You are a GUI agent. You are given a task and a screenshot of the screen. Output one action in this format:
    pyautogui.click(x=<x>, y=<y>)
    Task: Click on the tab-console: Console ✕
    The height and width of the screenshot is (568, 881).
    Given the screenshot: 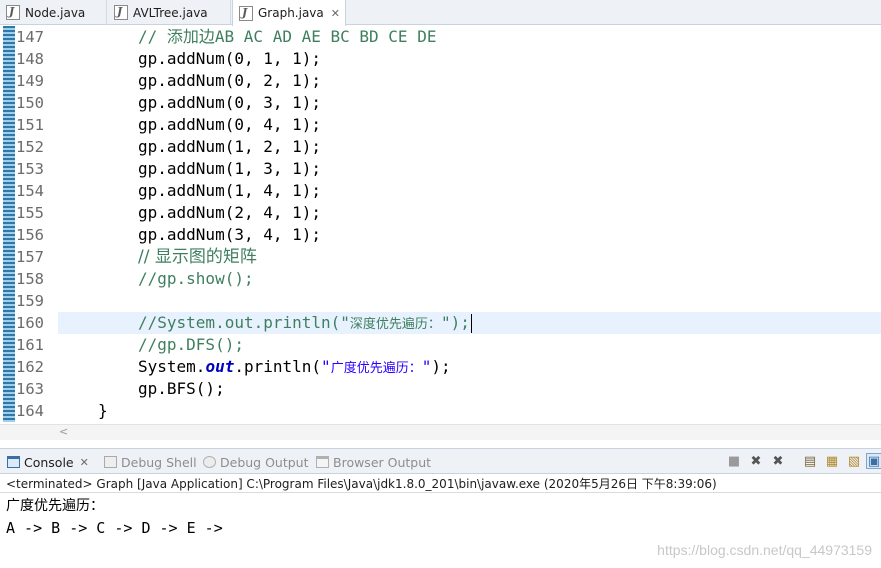 What is the action you would take?
    pyautogui.click(x=48, y=462)
    